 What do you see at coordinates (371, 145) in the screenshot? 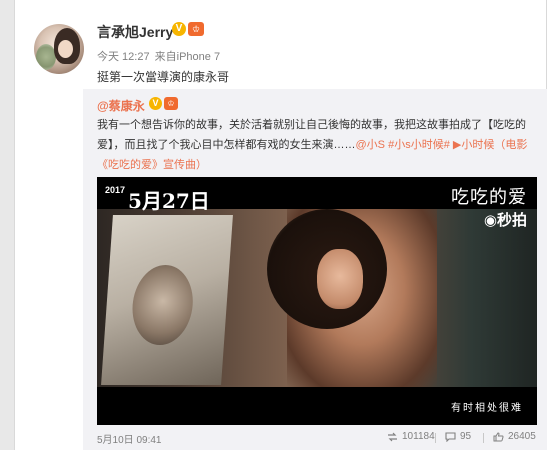
I see `mention-link: @小S` at bounding box center [371, 145].